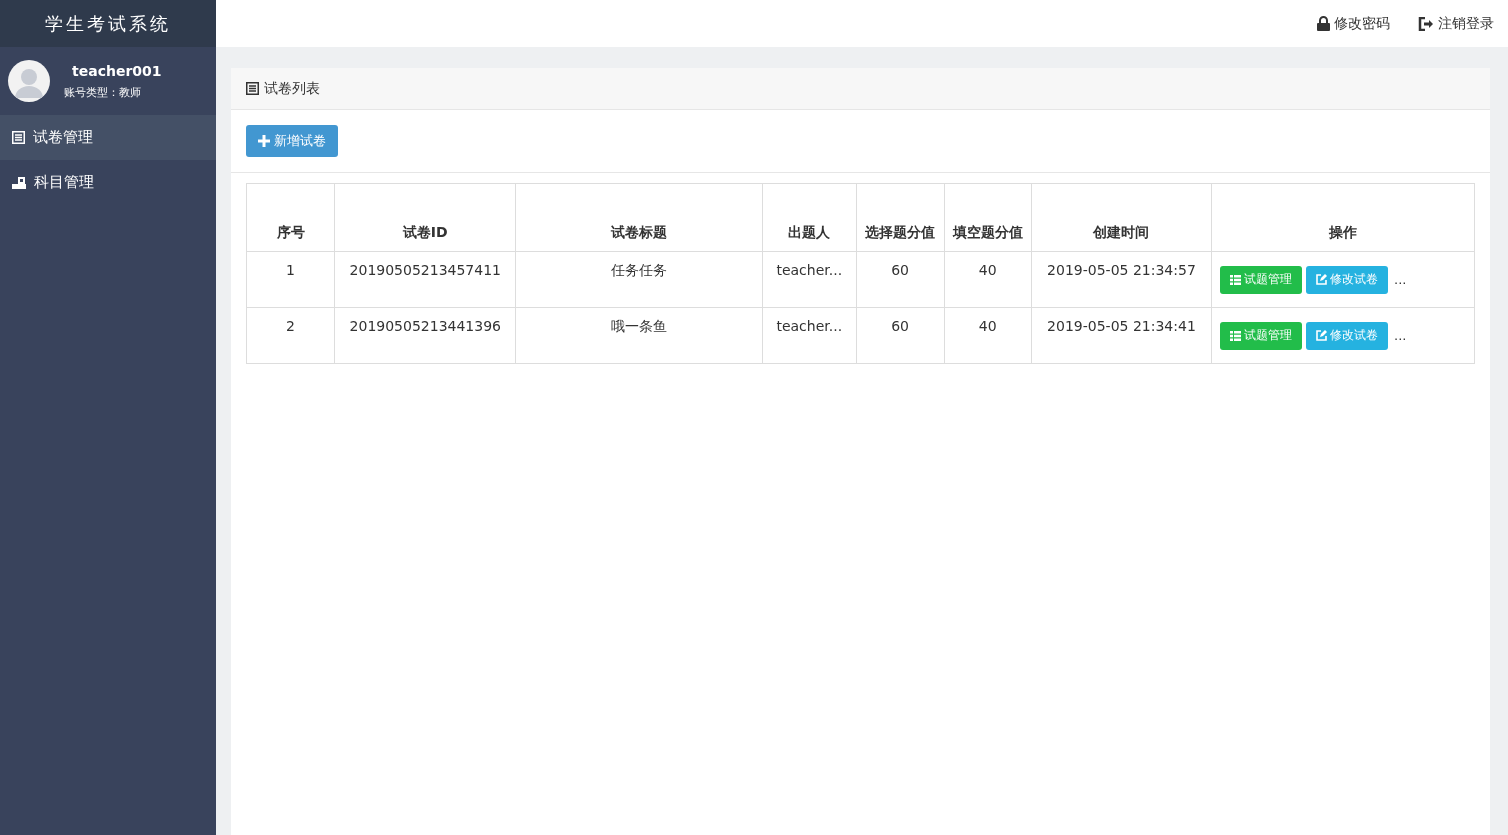 This screenshot has height=835, width=1508. What do you see at coordinates (117, 70) in the screenshot?
I see `user-name: teacher001` at bounding box center [117, 70].